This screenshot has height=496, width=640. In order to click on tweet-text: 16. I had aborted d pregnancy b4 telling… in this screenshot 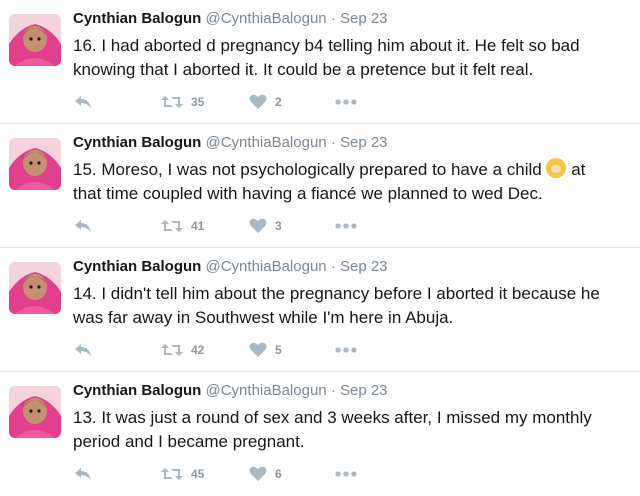, I will do `click(326, 57)`.